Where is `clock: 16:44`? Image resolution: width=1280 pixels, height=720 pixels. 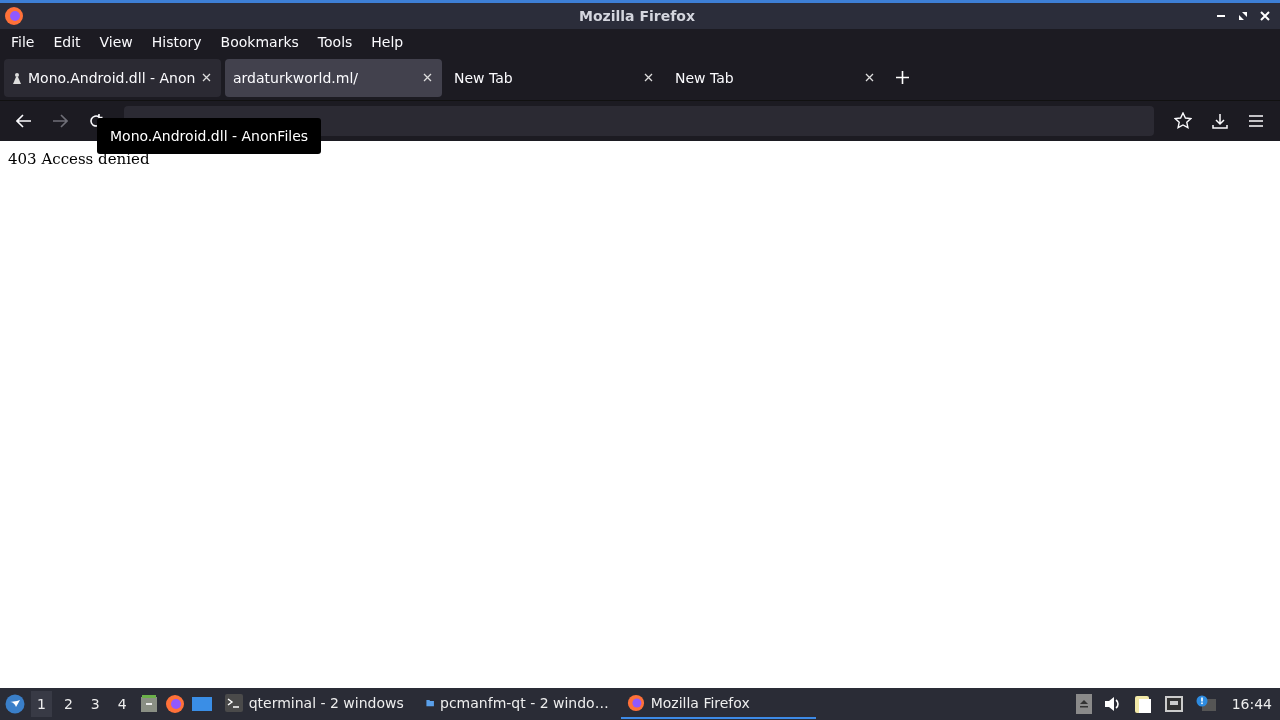
clock: 16:44 is located at coordinates (1251, 704).